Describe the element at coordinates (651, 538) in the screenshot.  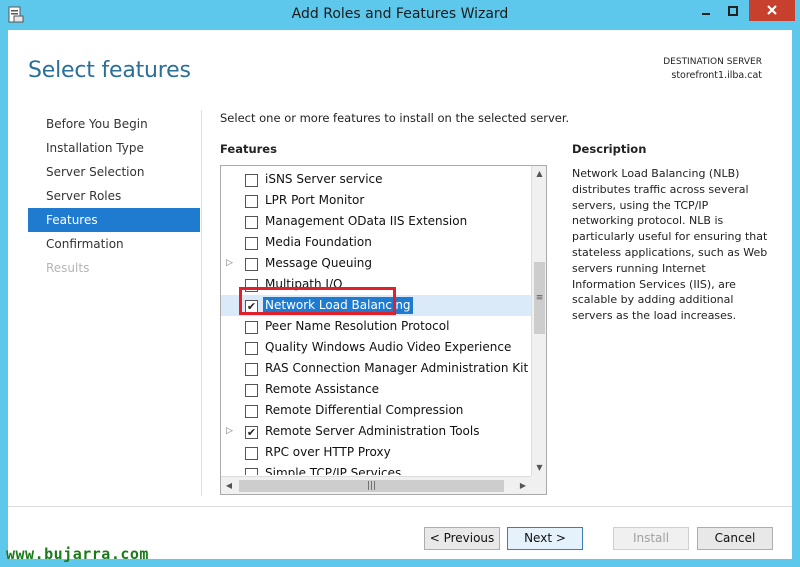
I see `install-button: Install` at that location.